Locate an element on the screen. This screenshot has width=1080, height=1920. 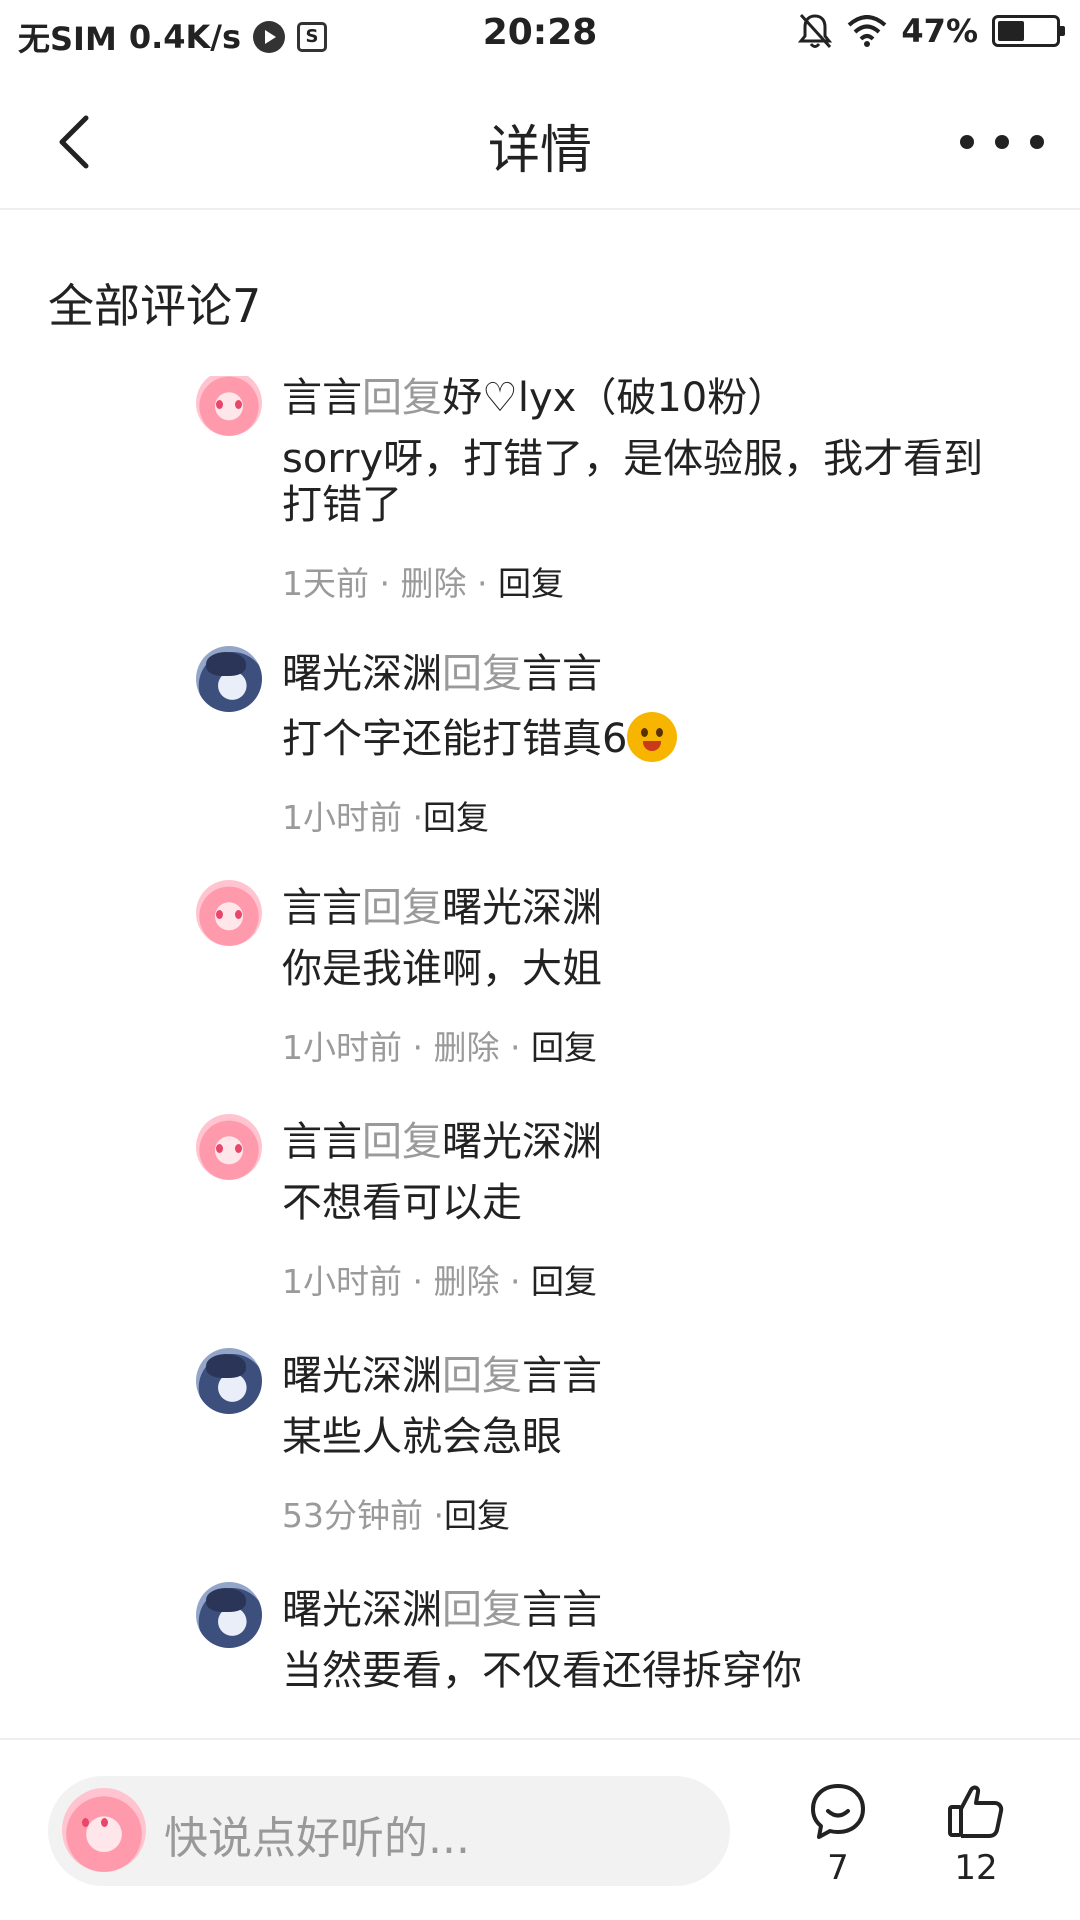
status-bar: 无SIM 0.4K/s S 20:28 47% is located at coordinates (540, 36).